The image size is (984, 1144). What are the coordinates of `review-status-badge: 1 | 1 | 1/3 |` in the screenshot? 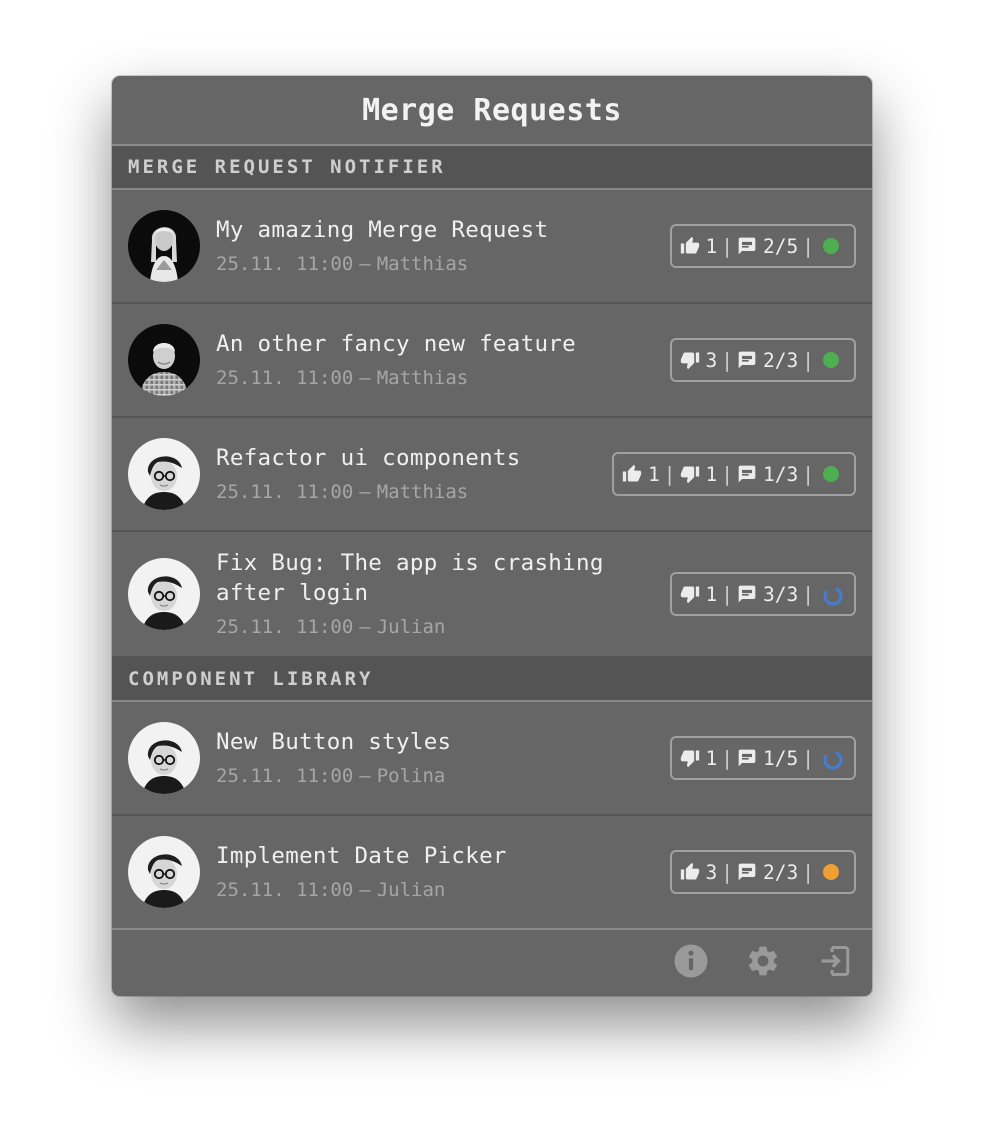 It's located at (734, 474).